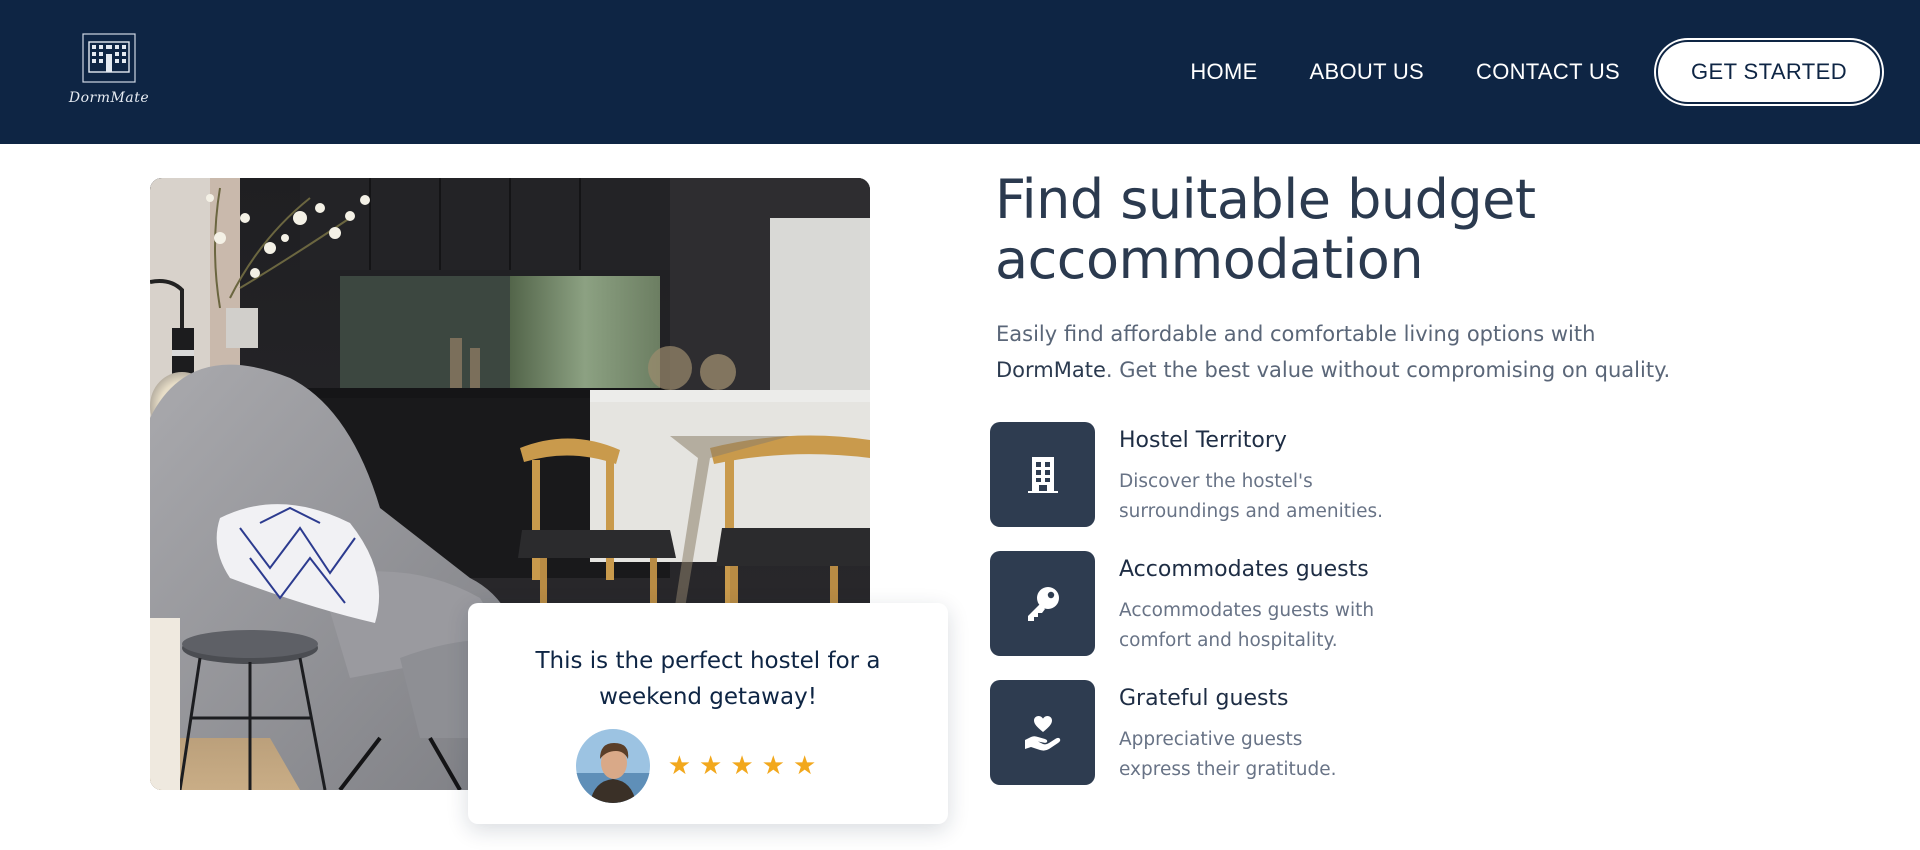  Describe the element at coordinates (1203, 440) in the screenshot. I see `feature-title: Hostel Territory` at that location.